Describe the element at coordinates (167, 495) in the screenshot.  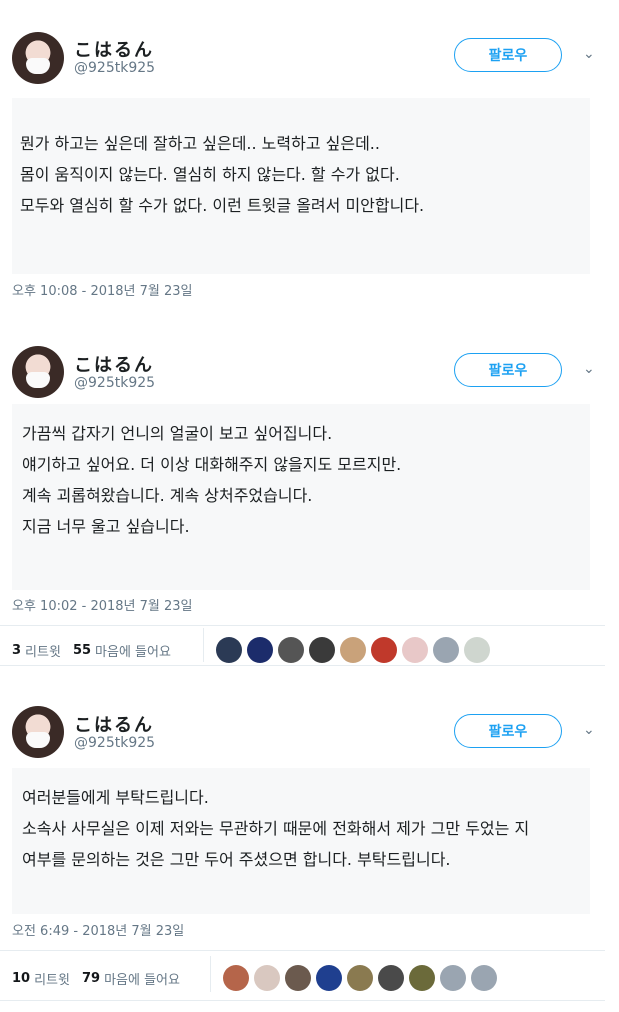
I see `tweet-line: 계속 괴롭혀왔습니다. 계속 상처주었습니다.` at that location.